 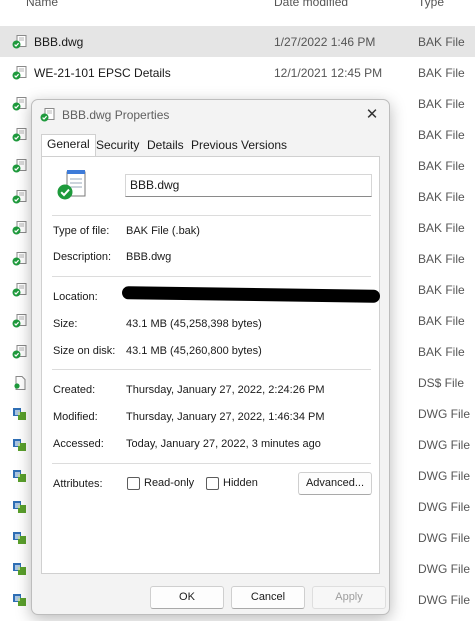 I want to click on dialog-title: BBB.dwg Properties, so click(x=116, y=115).